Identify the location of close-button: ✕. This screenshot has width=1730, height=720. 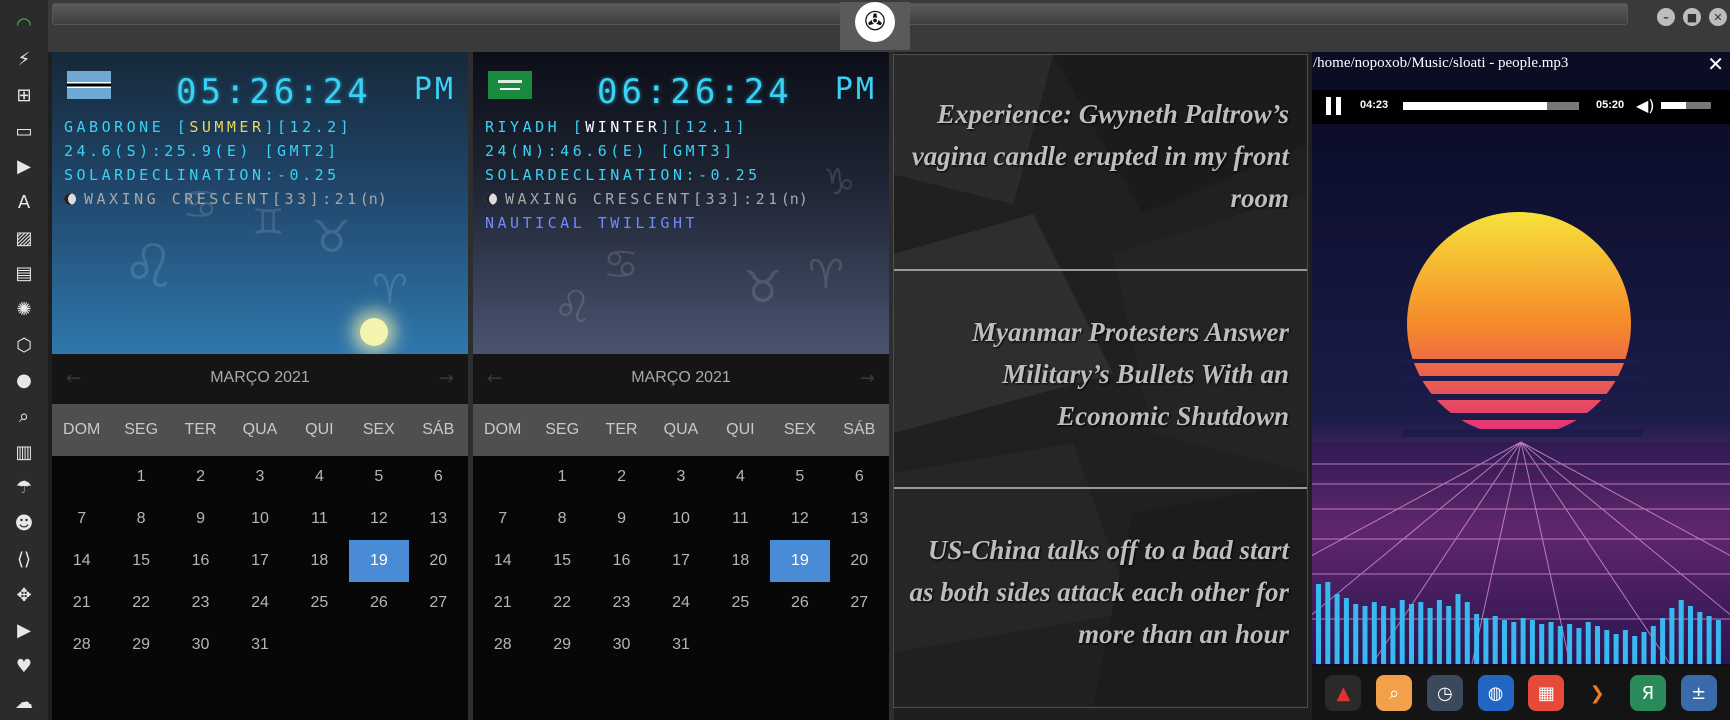
(1718, 17).